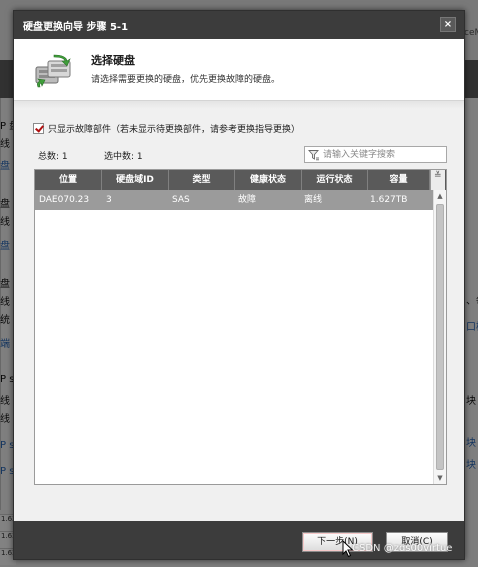 The image size is (478, 567). I want to click on cell-running-status: 离线, so click(313, 200).